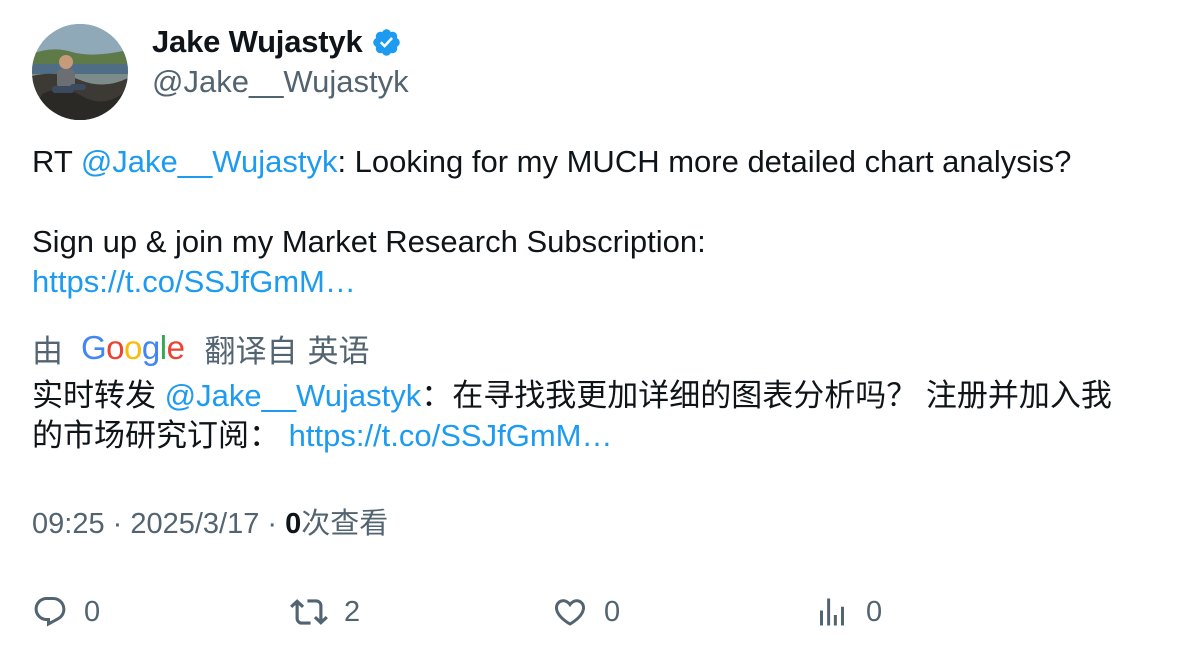 The image size is (1196, 658). What do you see at coordinates (257, 42) in the screenshot?
I see `author-display-name: Jake Wujastyk` at bounding box center [257, 42].